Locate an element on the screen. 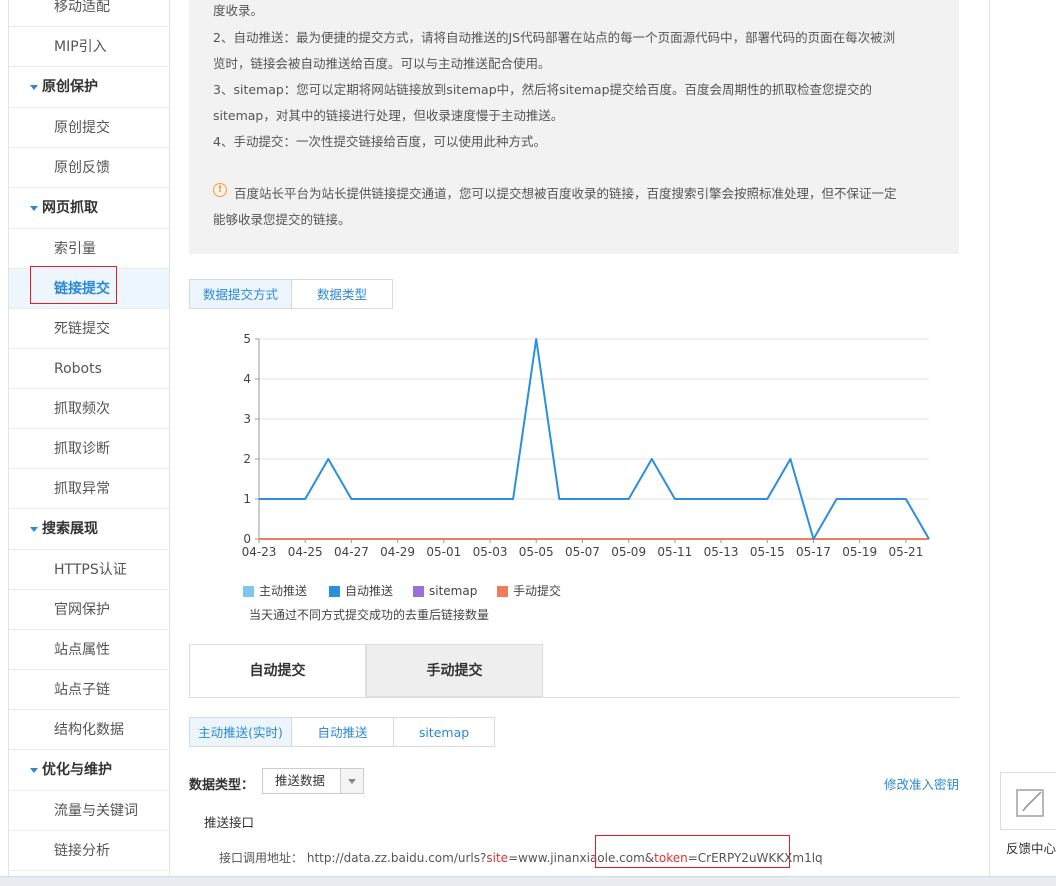 This screenshot has height=886, width=1056. sidebar-item: 移动适配 is located at coordinates (89, 13).